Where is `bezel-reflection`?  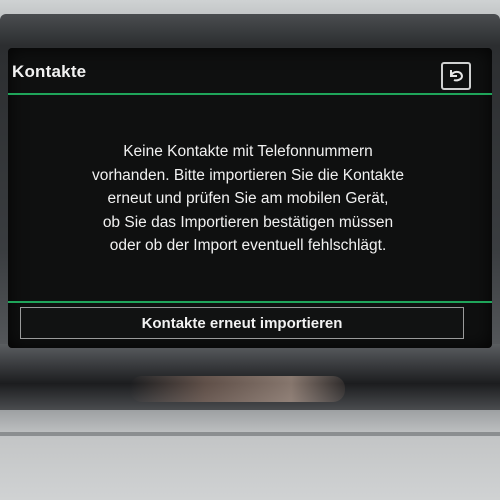
bezel-reflection is located at coordinates (237, 389).